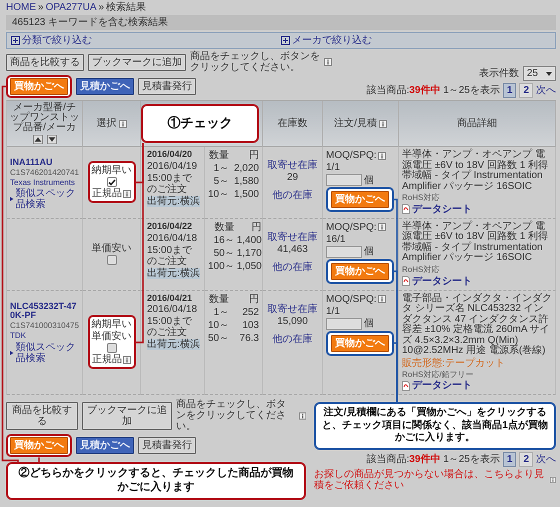 The image size is (560, 507). What do you see at coordinates (336, 239) in the screenshot?
I see `moq-value: 16/1` at bounding box center [336, 239].